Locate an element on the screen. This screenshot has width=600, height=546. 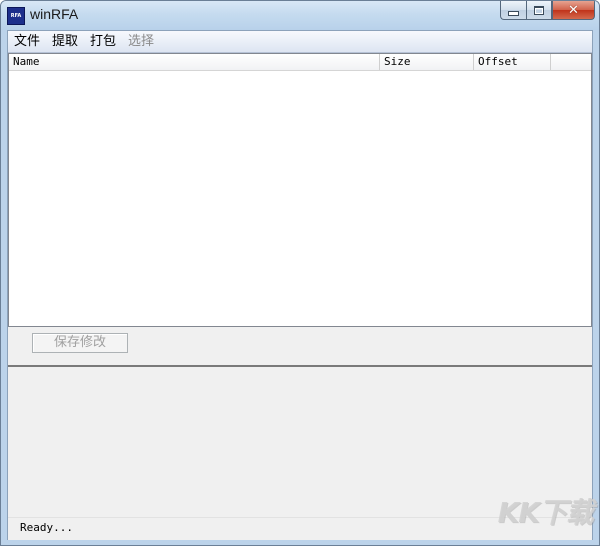
close-icon: ✕ is located at coordinates (573, 10).